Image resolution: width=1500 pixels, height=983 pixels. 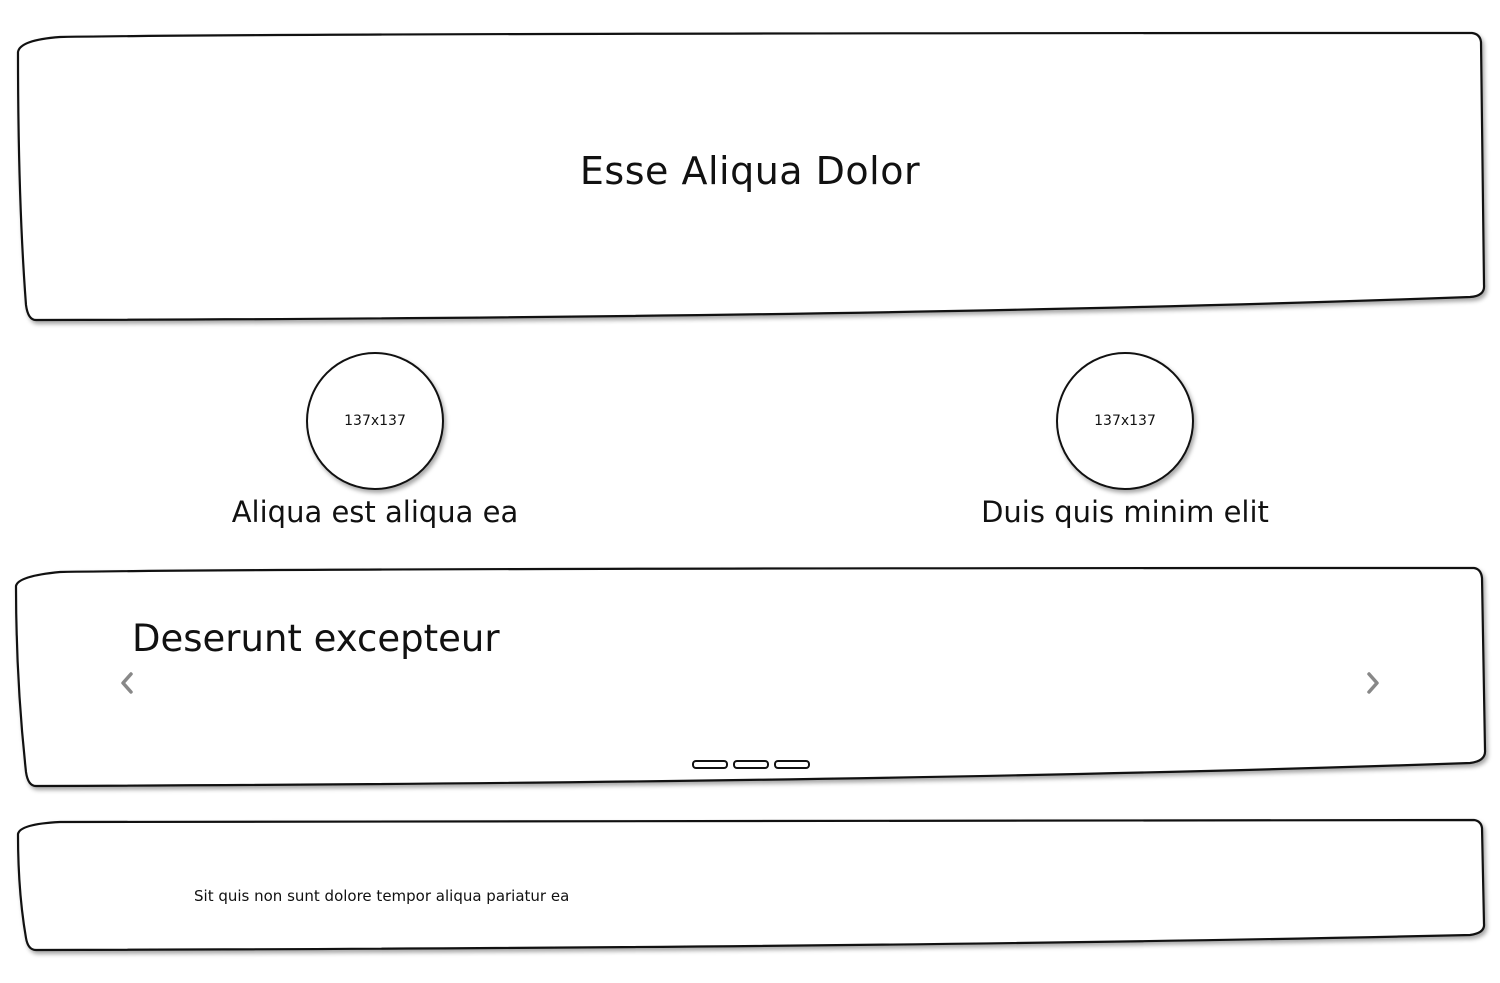 What do you see at coordinates (750, 171) in the screenshot?
I see `hero-title: Esse Aliqua Dolor` at bounding box center [750, 171].